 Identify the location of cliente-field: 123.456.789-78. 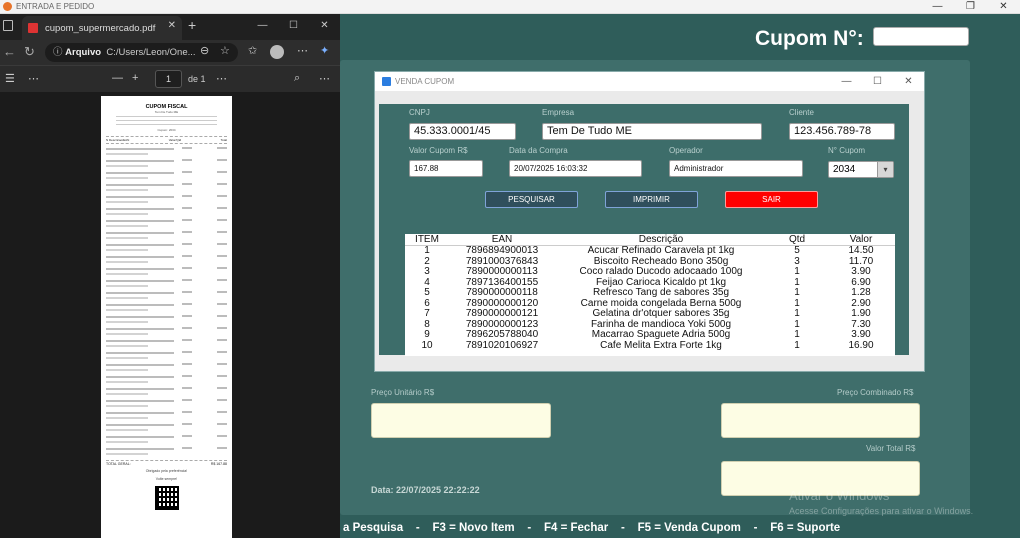
(842, 131).